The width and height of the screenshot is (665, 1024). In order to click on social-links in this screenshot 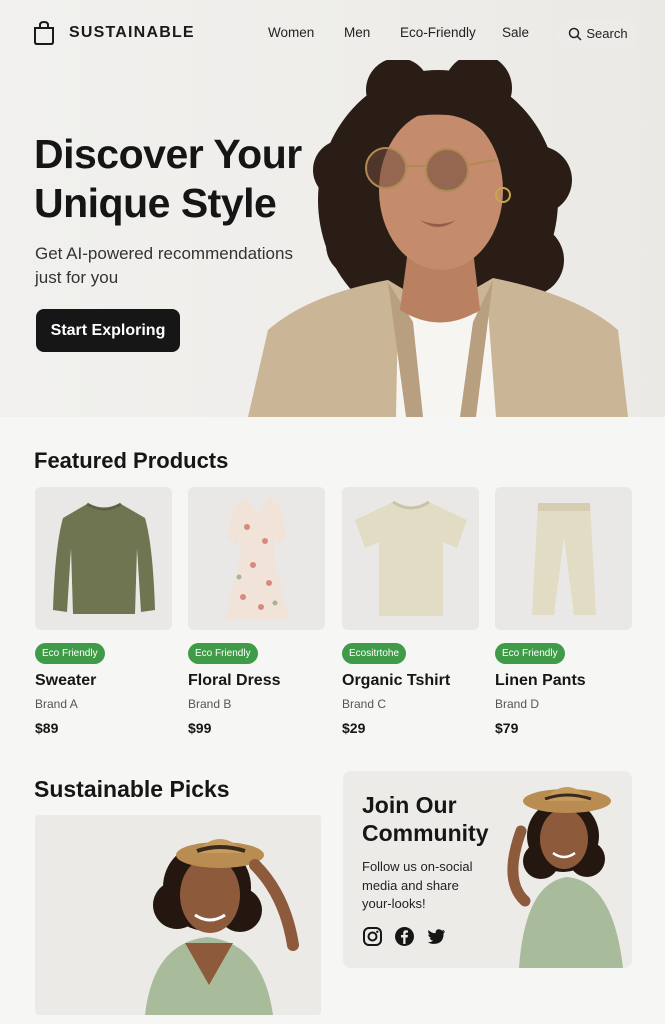, I will do `click(404, 936)`.